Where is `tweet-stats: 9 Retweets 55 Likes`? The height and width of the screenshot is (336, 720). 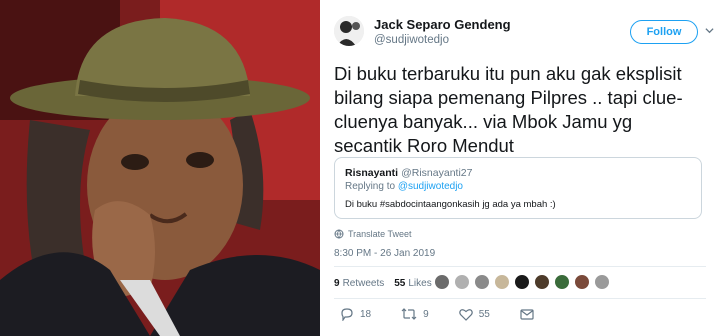 tweet-stats: 9 Retweets 55 Likes is located at coordinates (383, 283).